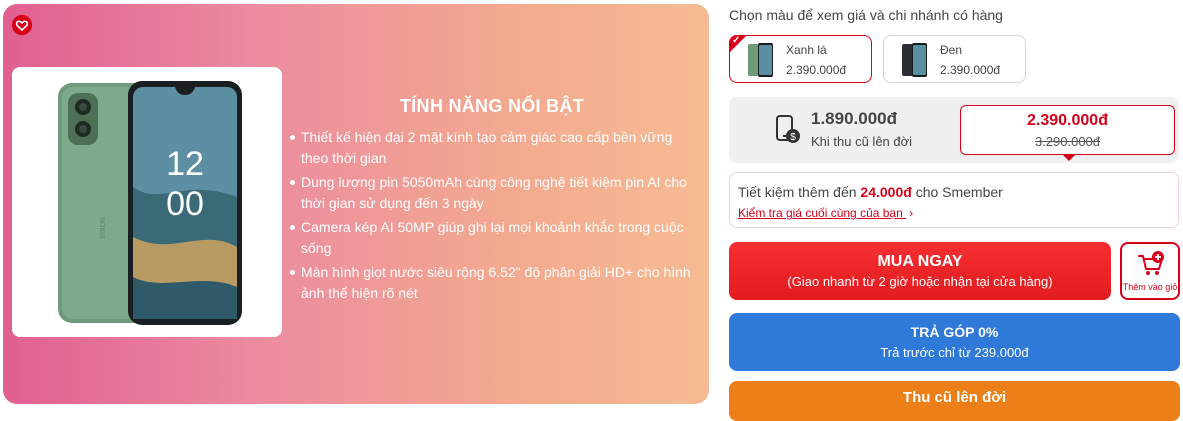 This screenshot has height=421, width=1183. I want to click on promo-suffix: cho Smember, so click(959, 192).